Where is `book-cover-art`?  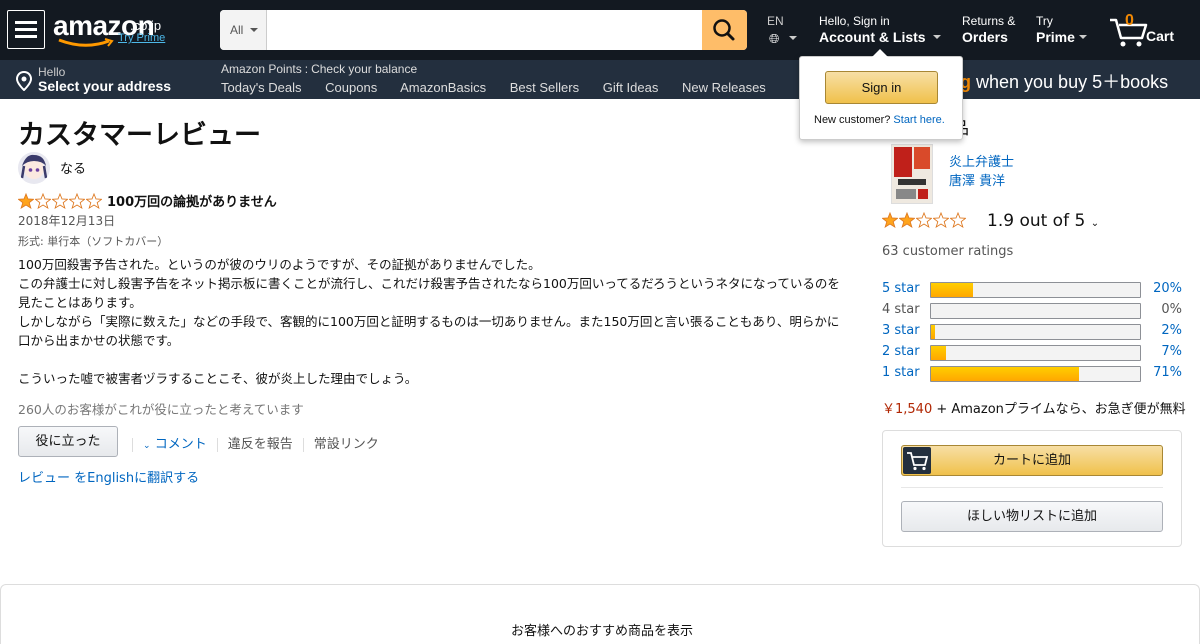
book-cover-art is located at coordinates (912, 174).